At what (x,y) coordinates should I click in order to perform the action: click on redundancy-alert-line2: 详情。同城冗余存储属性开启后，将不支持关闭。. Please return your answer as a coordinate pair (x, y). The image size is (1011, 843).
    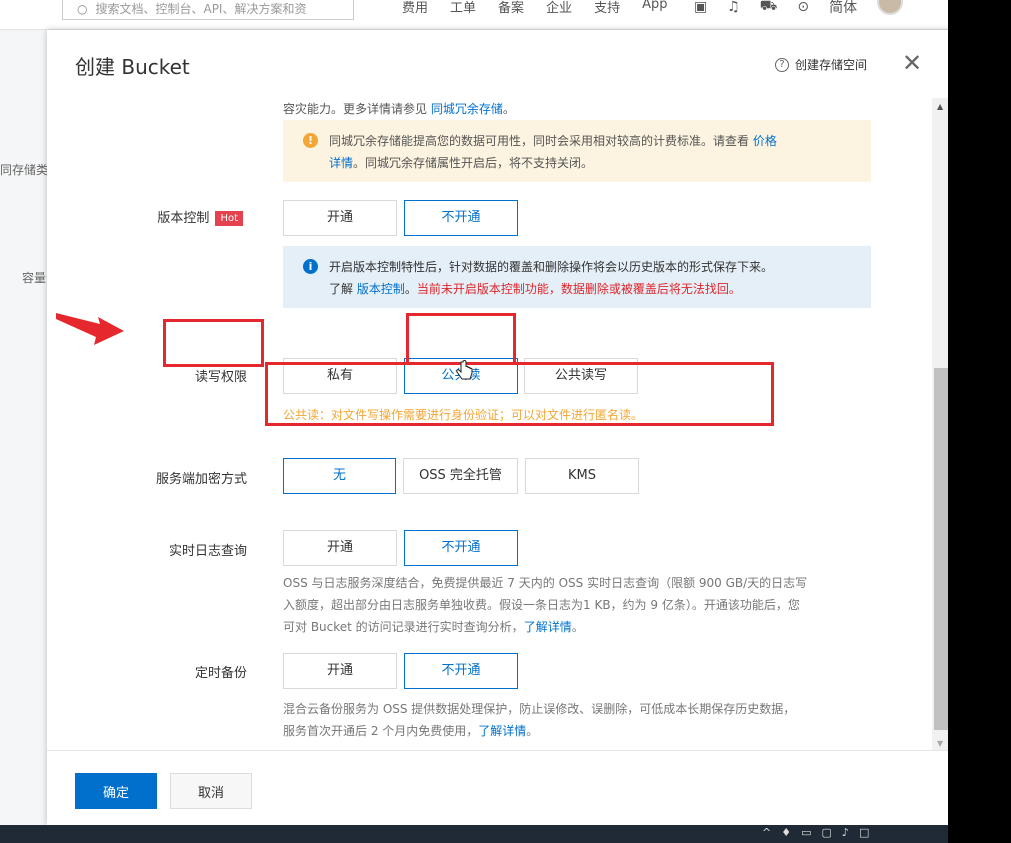
    Looking at the image, I should click on (593, 163).